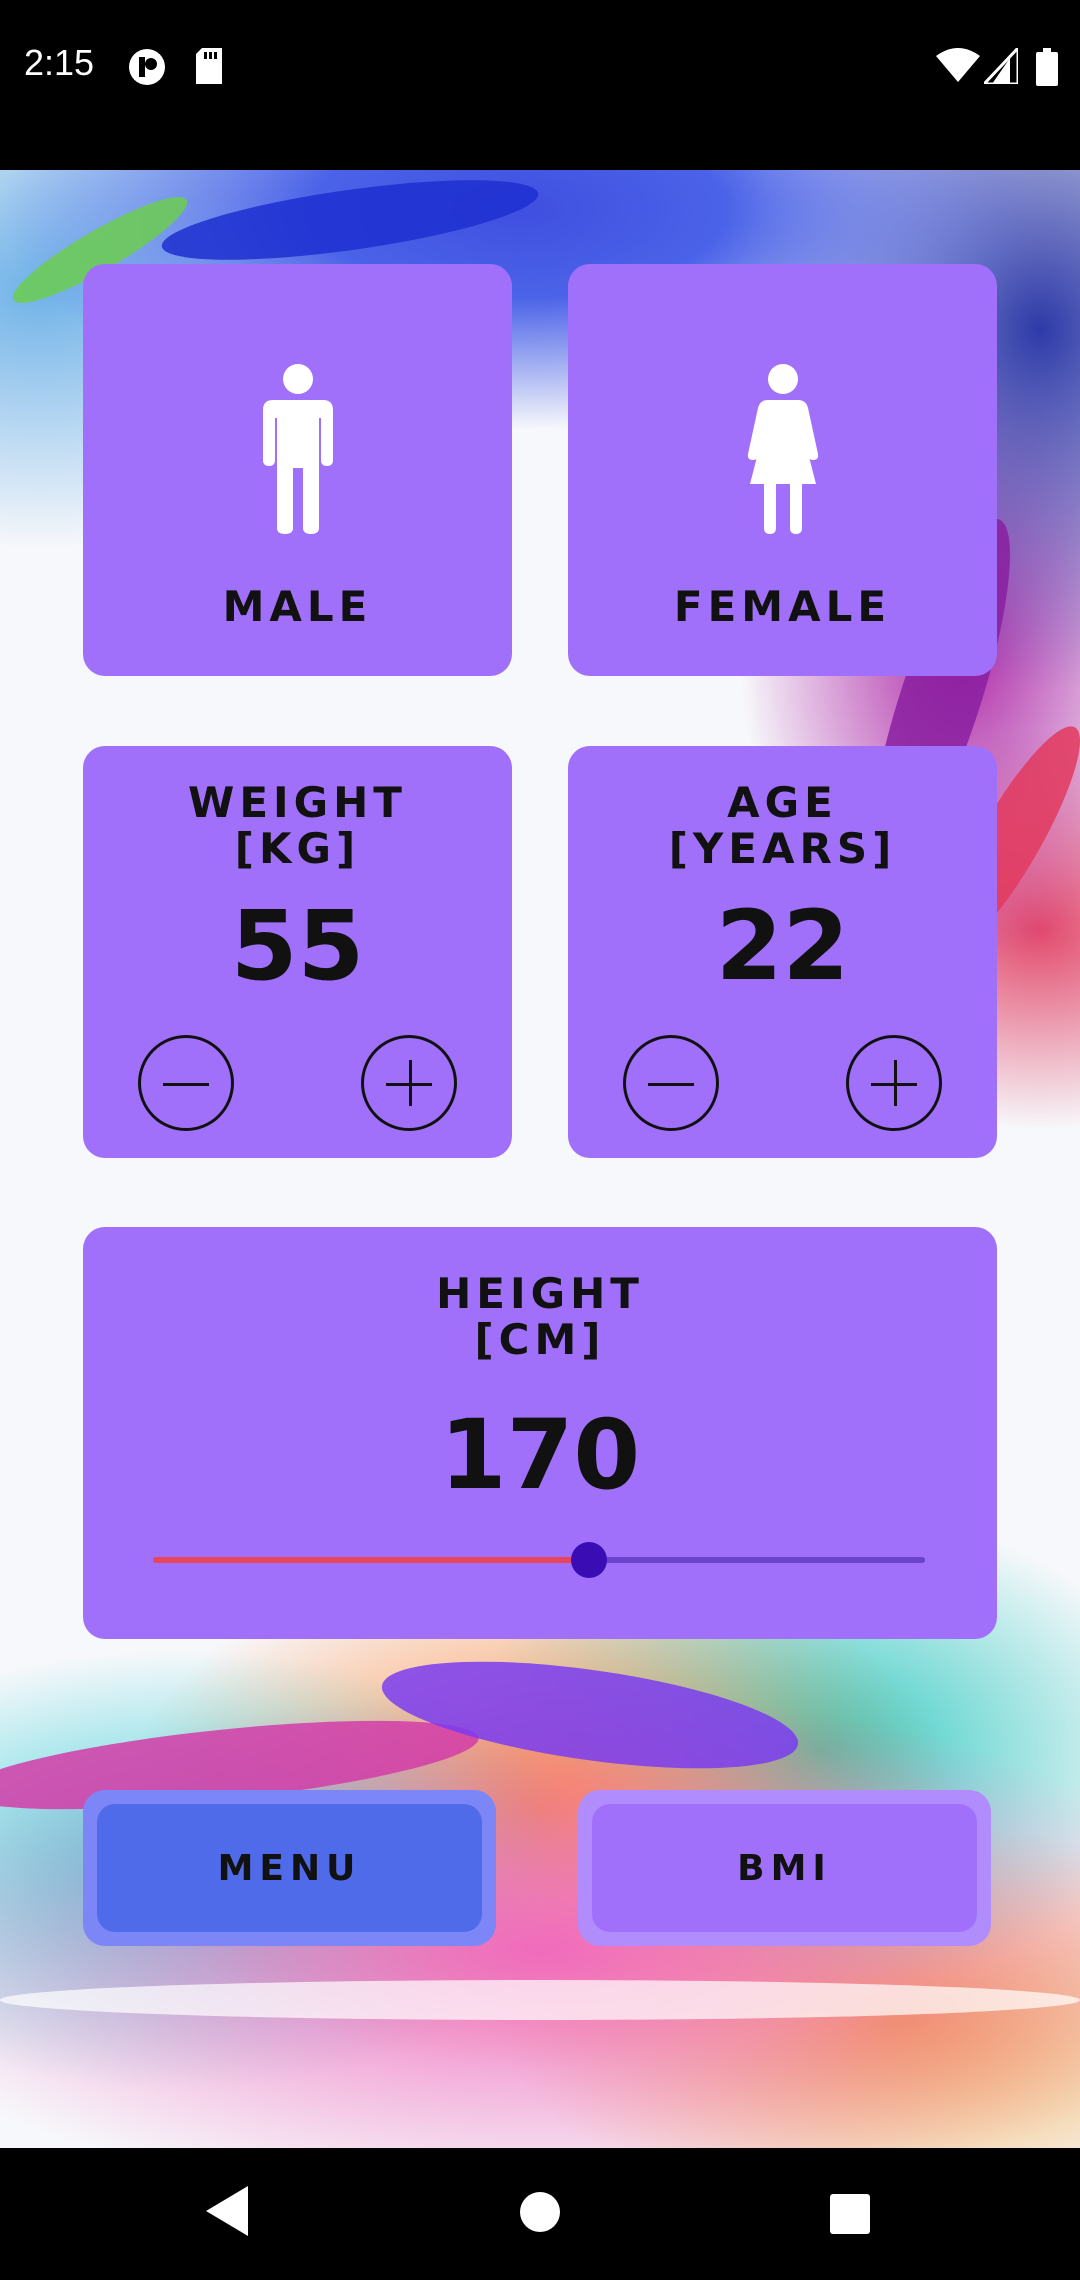  I want to click on status-time: 2:15, so click(59, 62).